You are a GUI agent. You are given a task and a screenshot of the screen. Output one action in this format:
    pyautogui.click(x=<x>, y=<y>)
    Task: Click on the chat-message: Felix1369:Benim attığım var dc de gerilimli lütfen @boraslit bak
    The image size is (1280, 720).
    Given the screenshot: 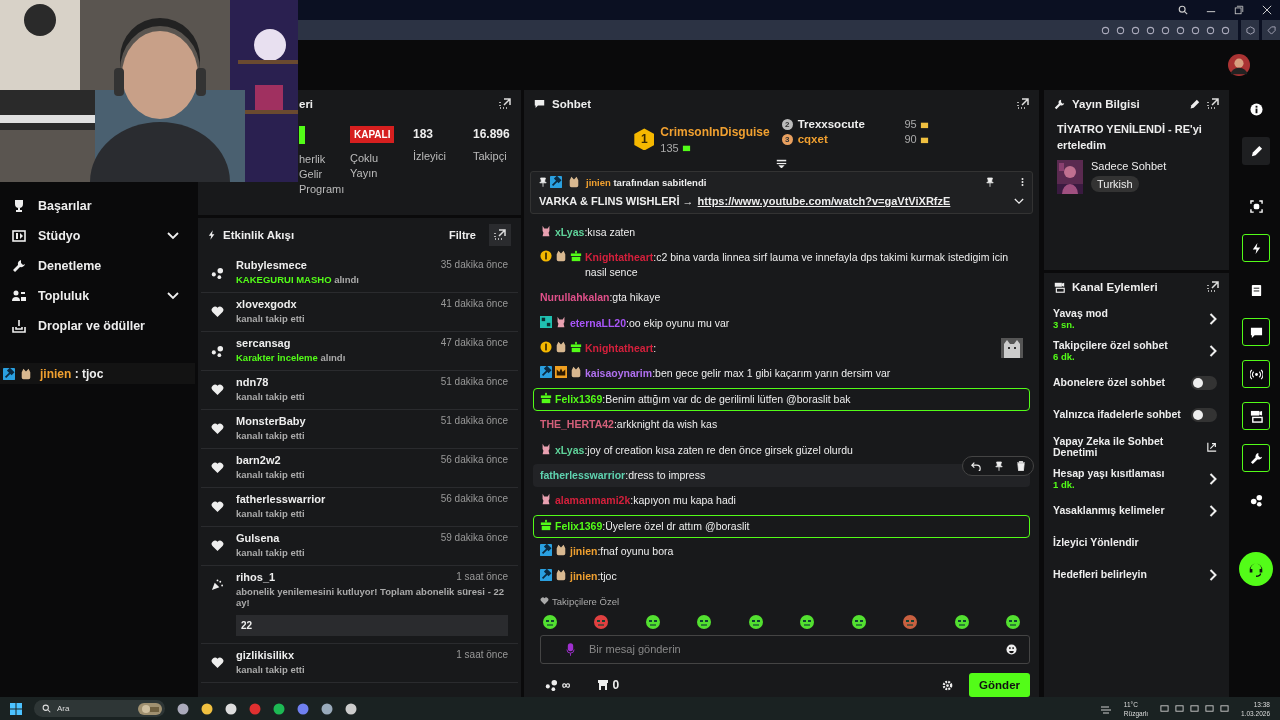 What is the action you would take?
    pyautogui.click(x=781, y=399)
    